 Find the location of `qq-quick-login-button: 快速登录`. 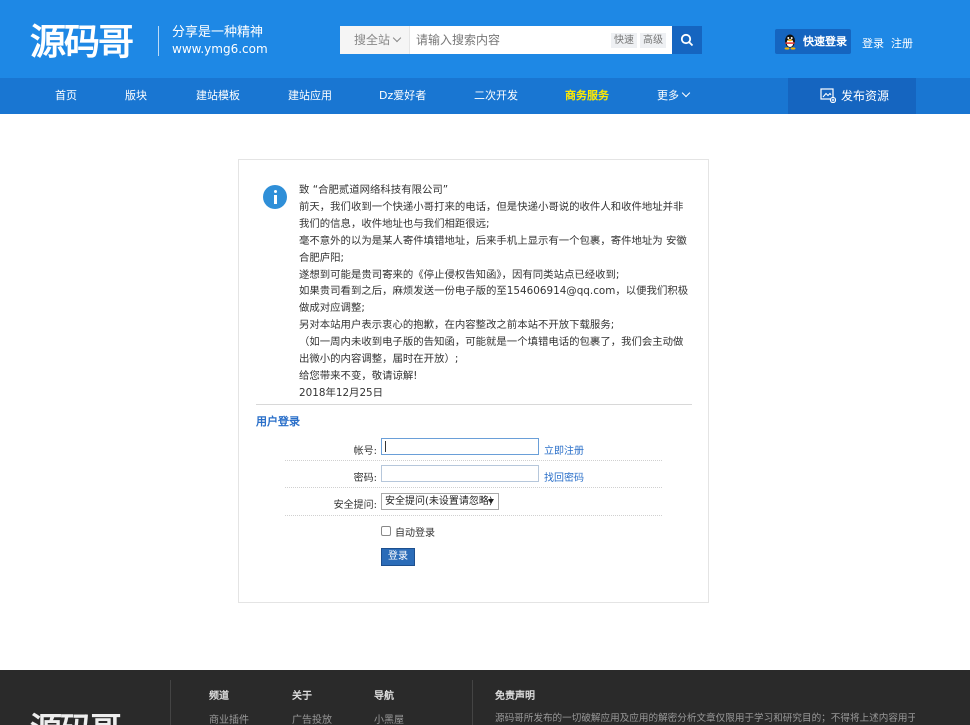

qq-quick-login-button: 快速登录 is located at coordinates (813, 41).